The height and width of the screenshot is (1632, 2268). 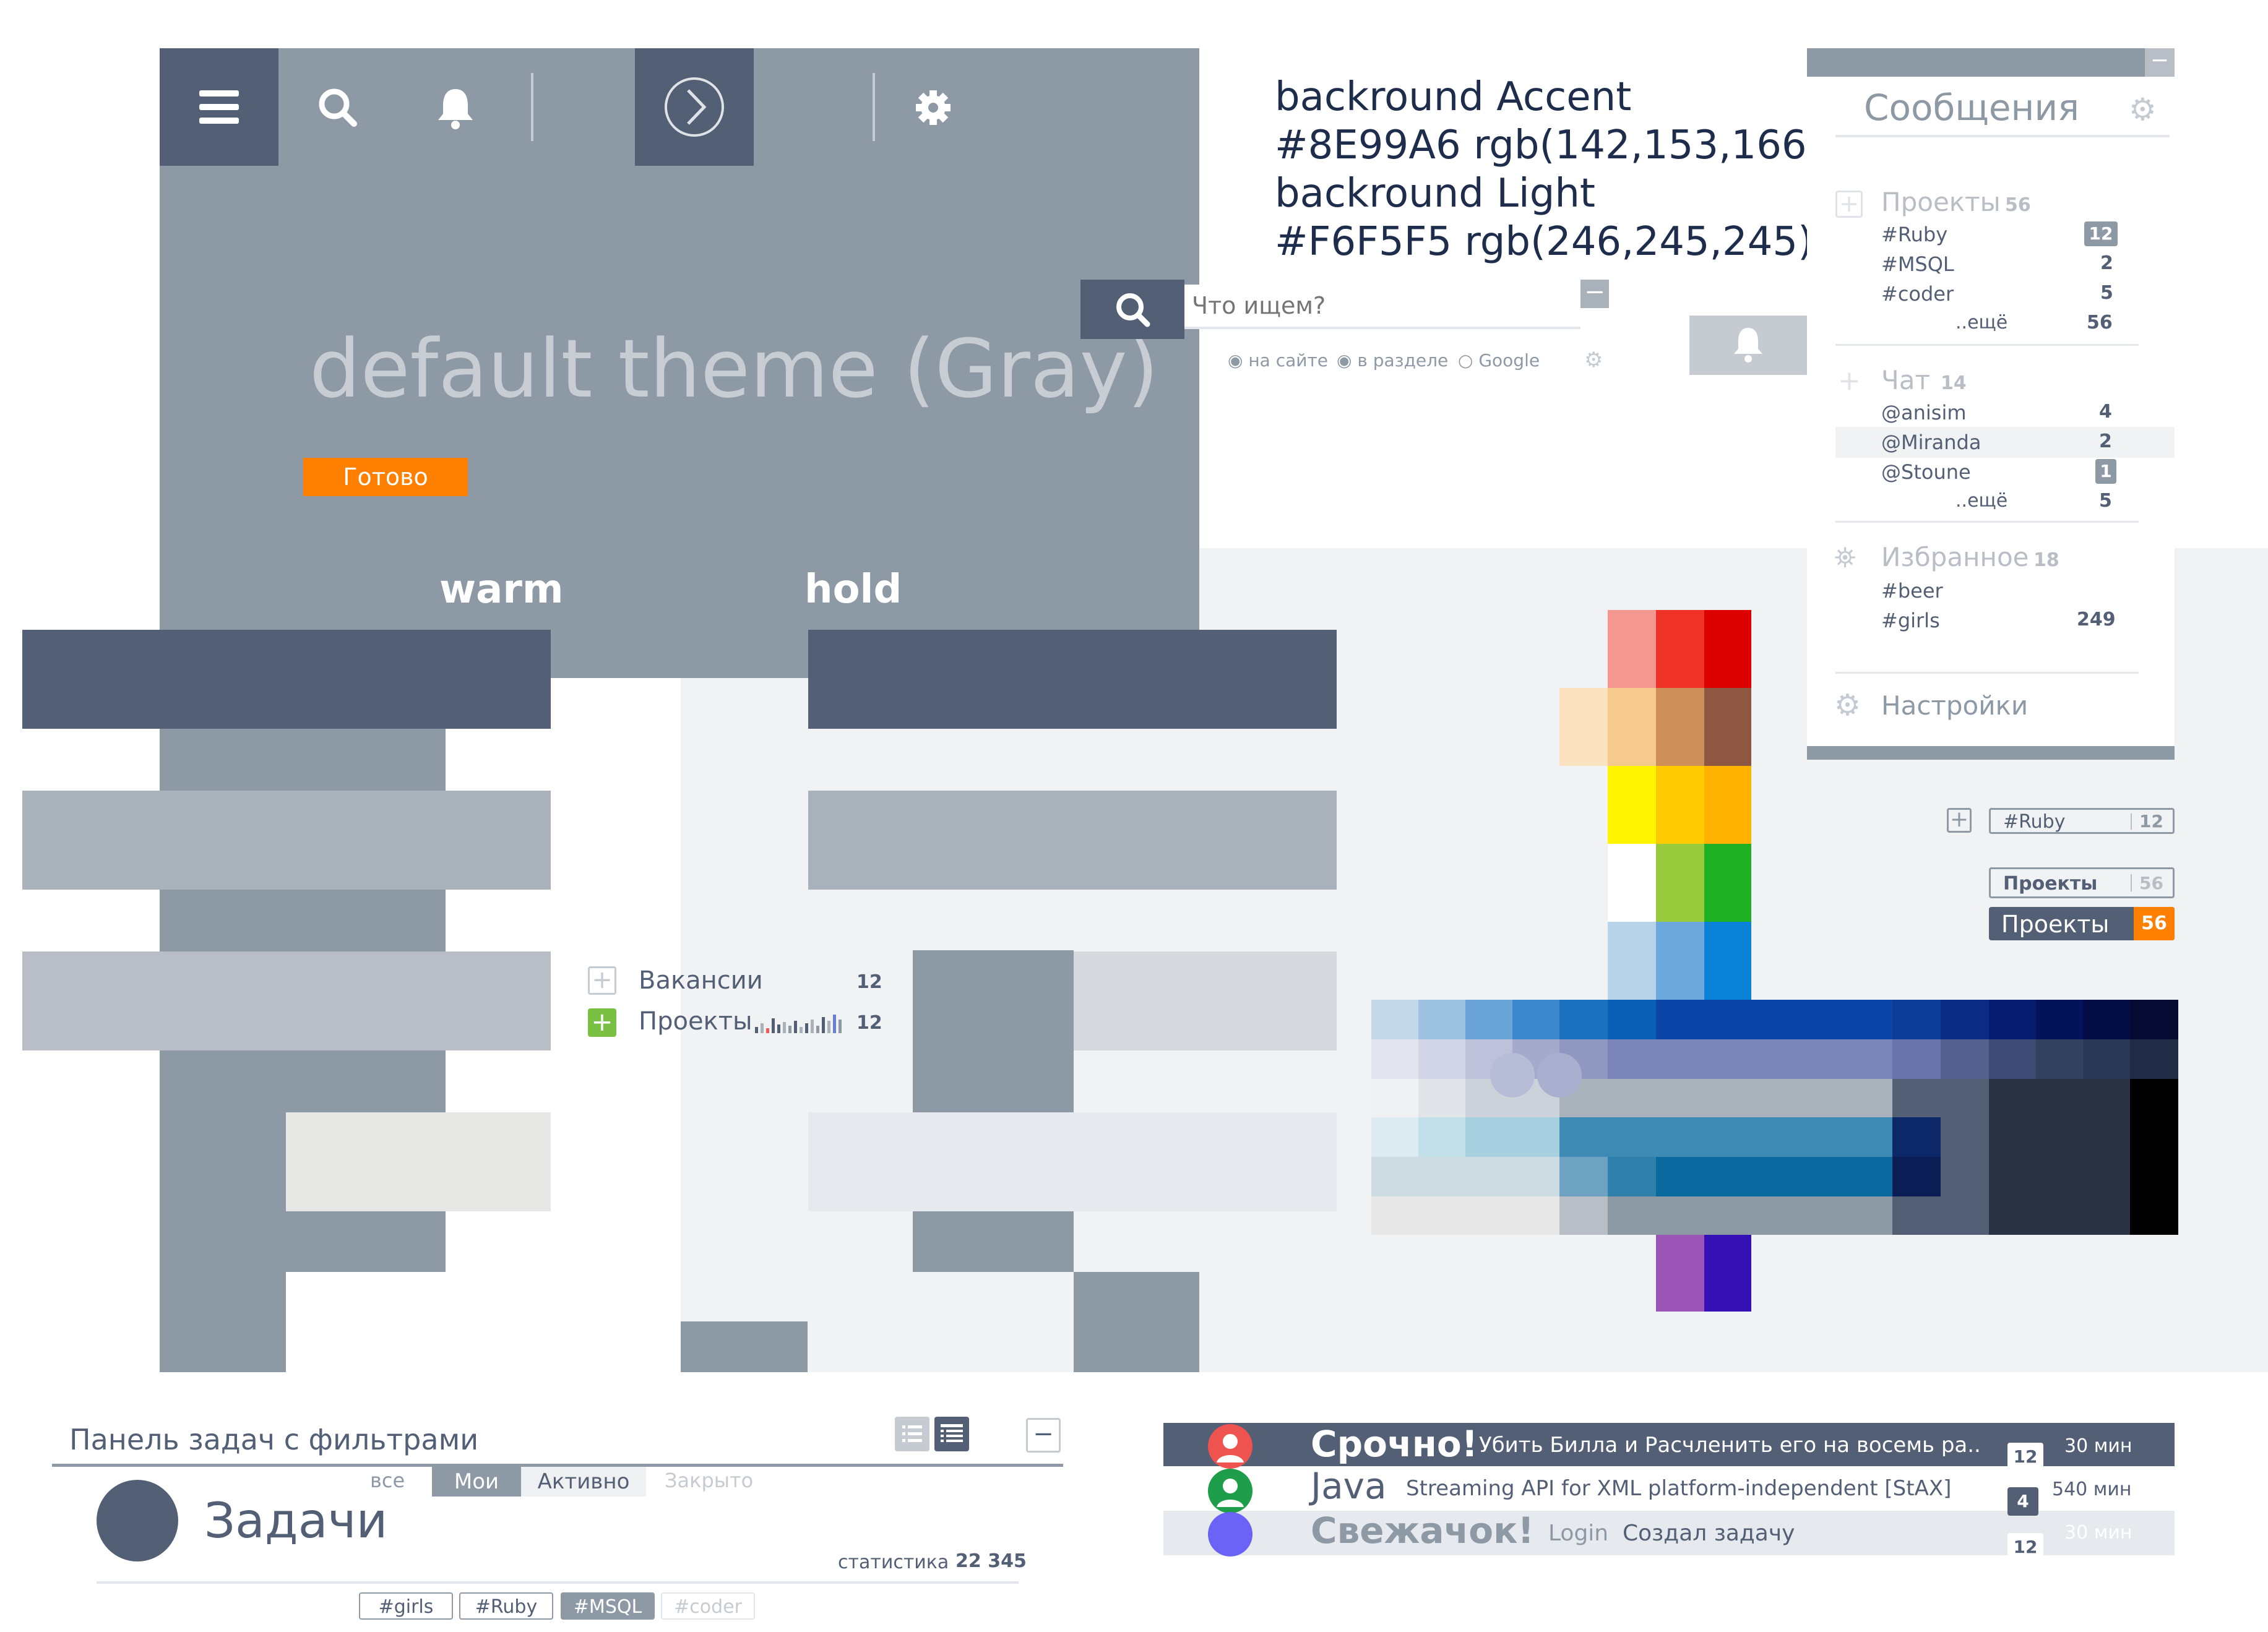 I want to click on tag-girls: #girls, so click(x=406, y=1606).